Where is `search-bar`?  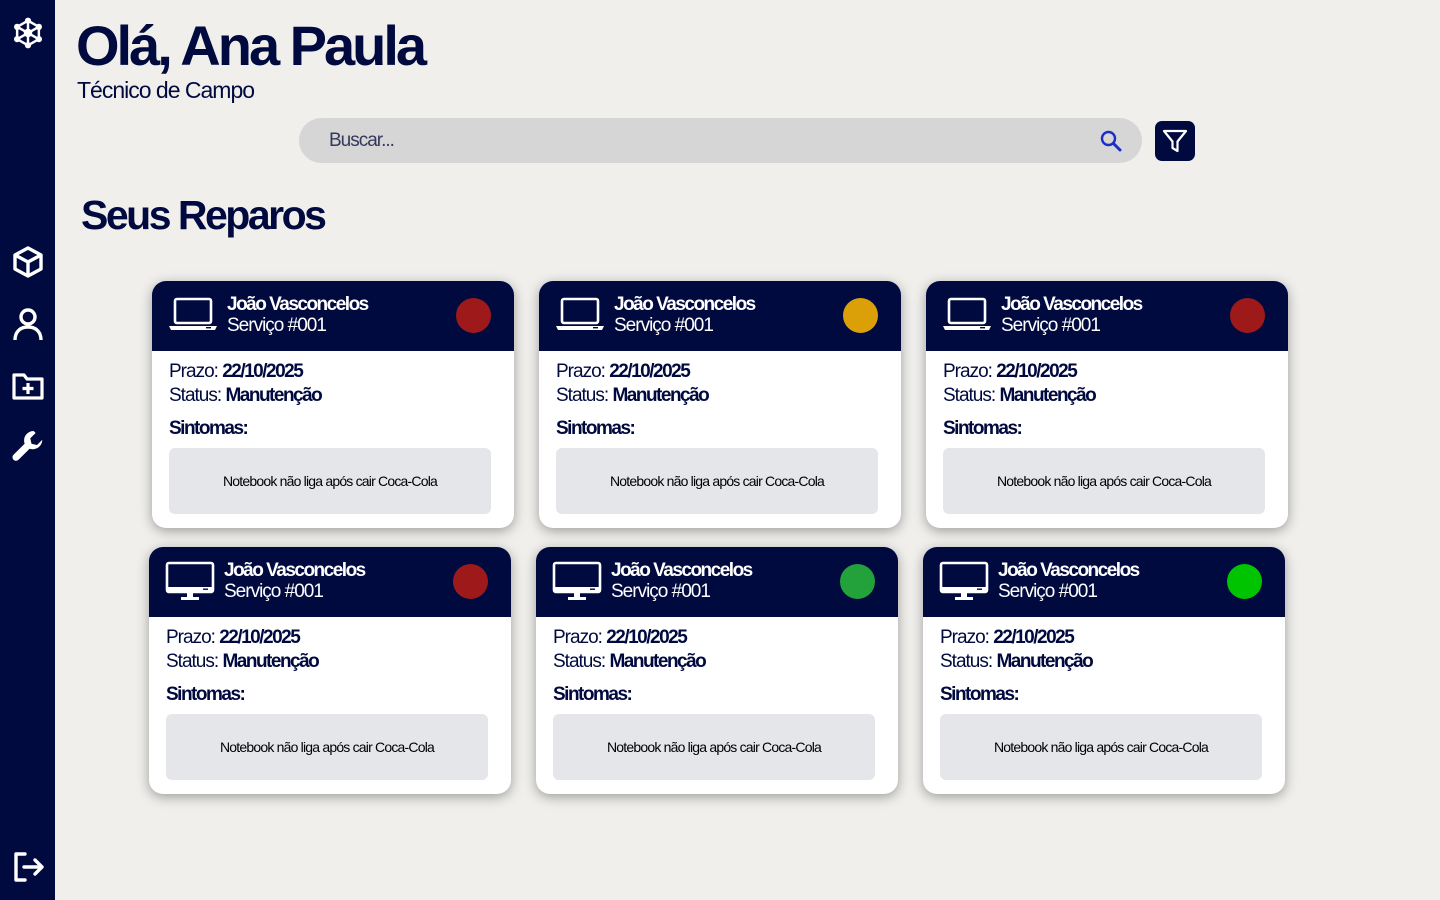
search-bar is located at coordinates (720, 140).